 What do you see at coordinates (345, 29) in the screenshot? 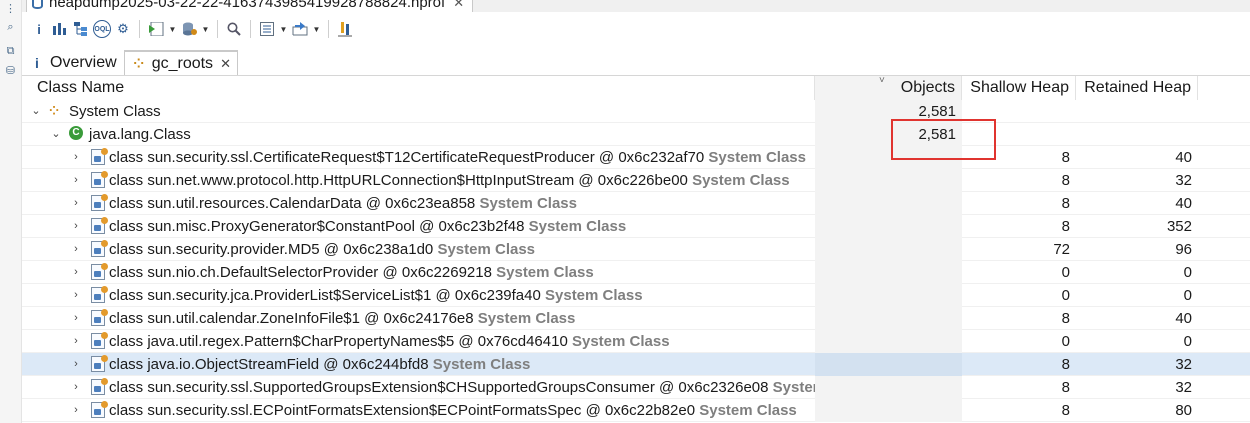
I see `pin-icon` at bounding box center [345, 29].